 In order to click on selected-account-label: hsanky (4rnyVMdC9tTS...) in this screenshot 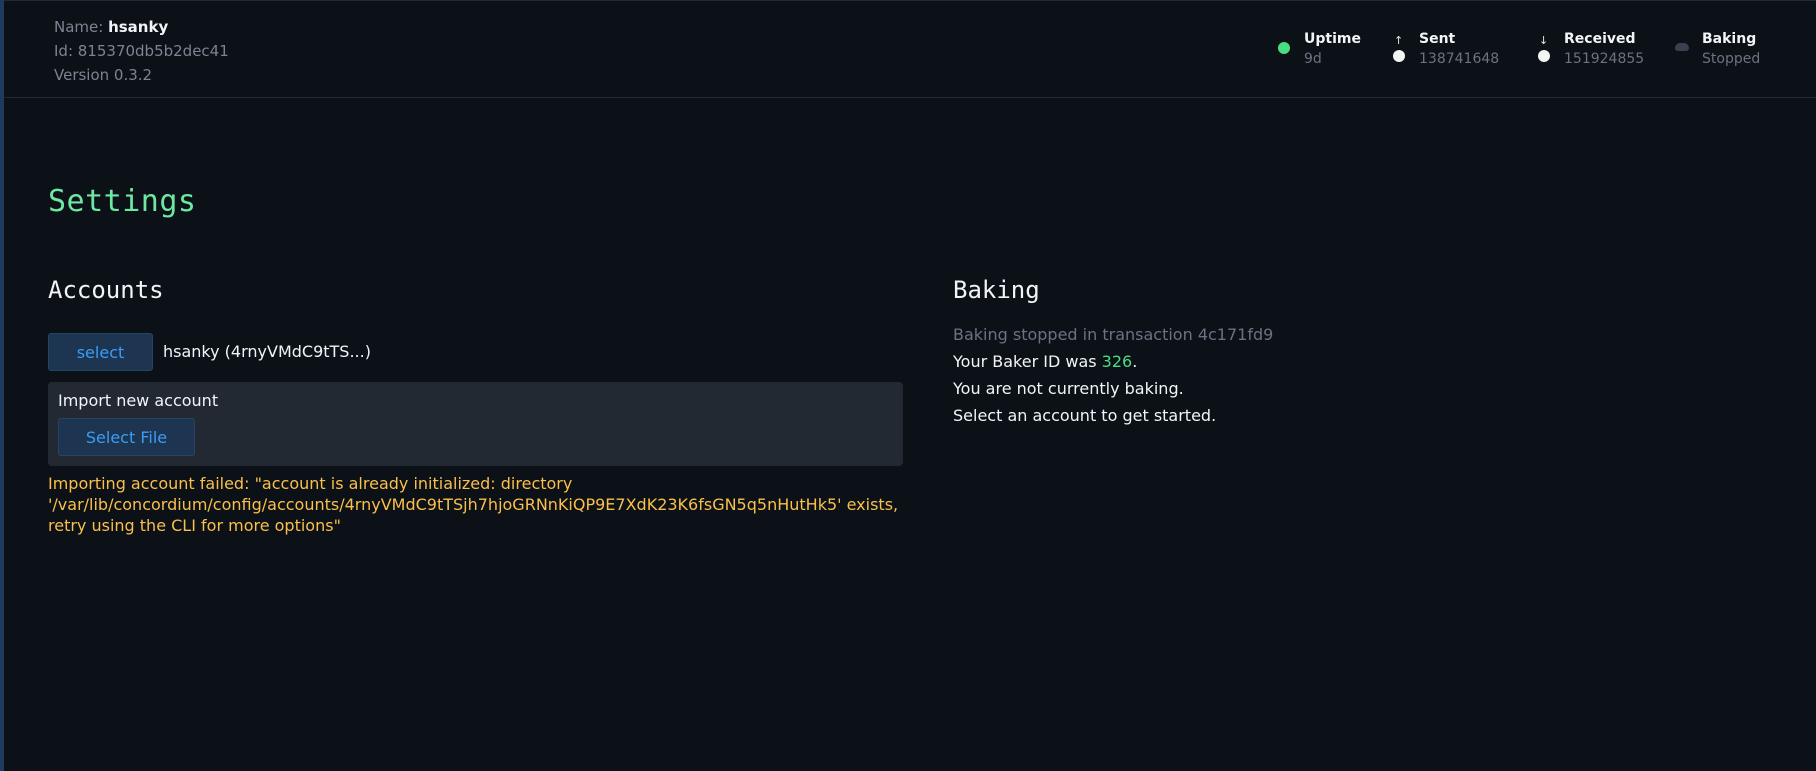, I will do `click(267, 351)`.